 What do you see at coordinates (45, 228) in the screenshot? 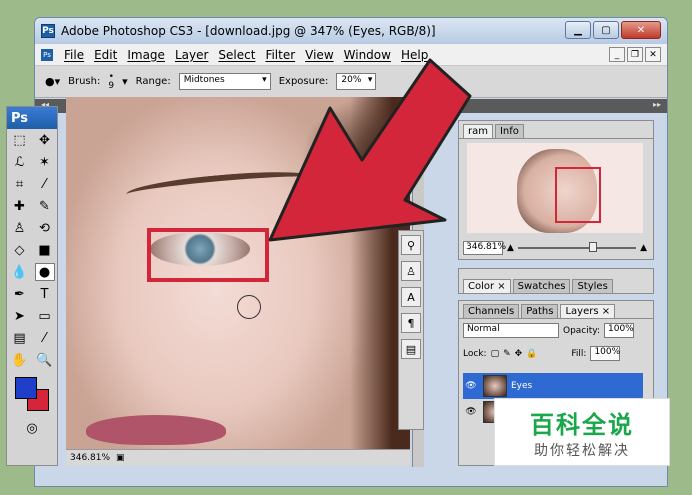
I see `history-brush-tool-icon: ⟲` at bounding box center [45, 228].